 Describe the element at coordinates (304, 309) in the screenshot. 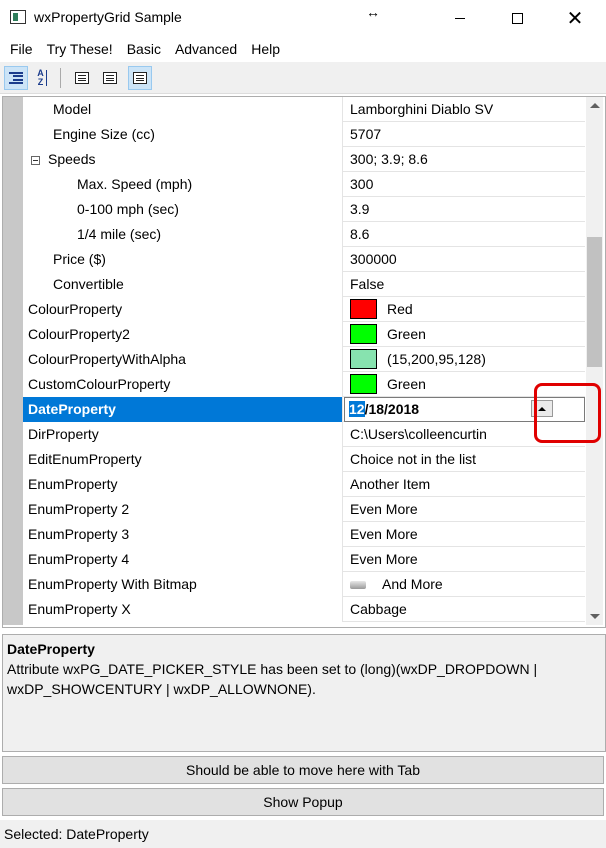

I see `property-row-colour: ColourProperty Red` at that location.